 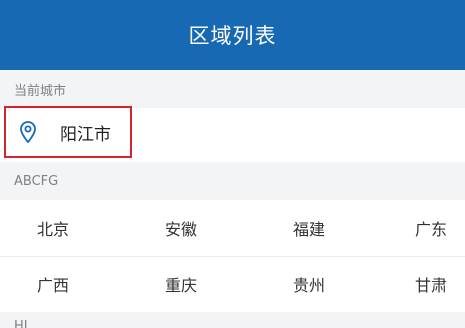 What do you see at coordinates (181, 228) in the screenshot?
I see `city-item-anhui: 安徽` at bounding box center [181, 228].